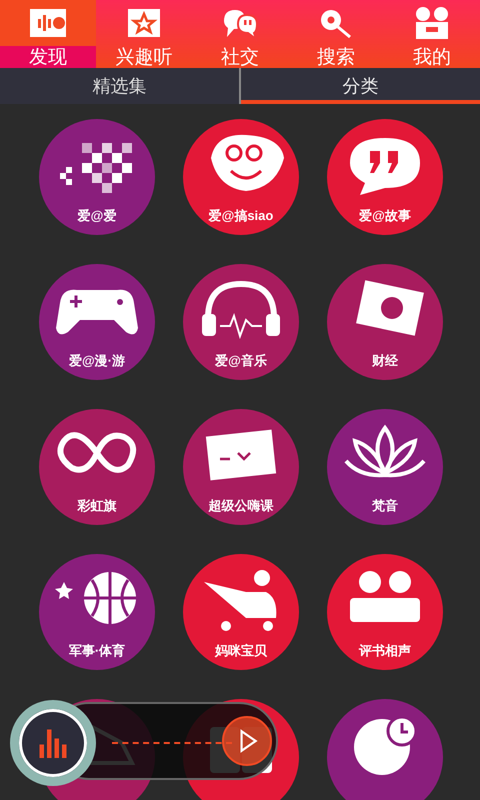 The image size is (480, 800). I want to click on nav-tab: 搜索, so click(336, 34).